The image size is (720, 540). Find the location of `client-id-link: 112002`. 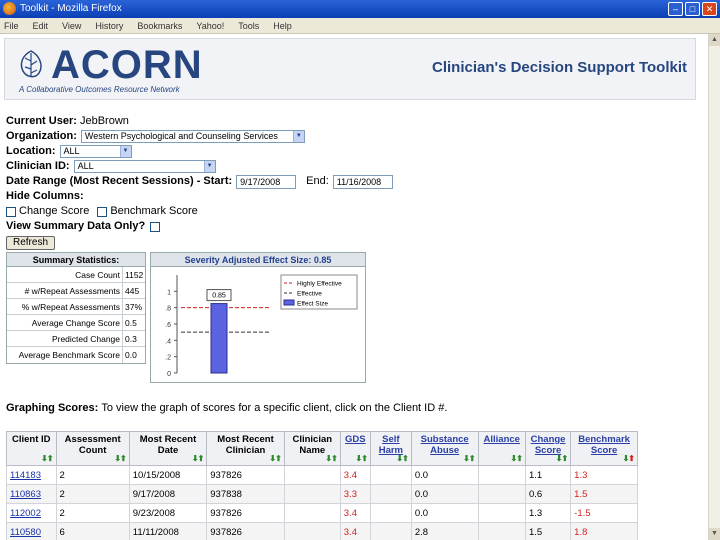

client-id-link: 112002 is located at coordinates (31, 513).